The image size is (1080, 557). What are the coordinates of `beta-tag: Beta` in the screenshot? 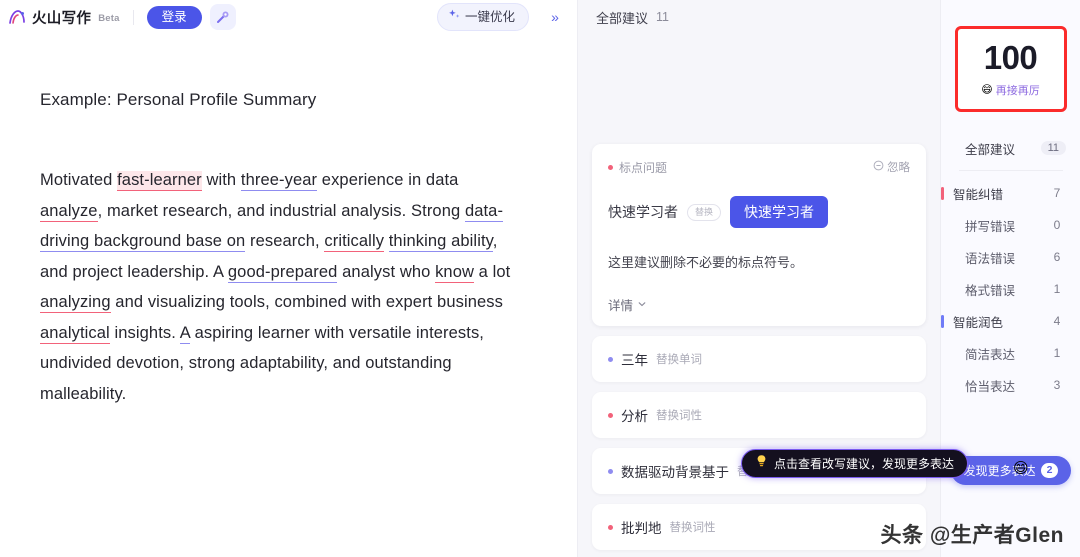 It's located at (109, 18).